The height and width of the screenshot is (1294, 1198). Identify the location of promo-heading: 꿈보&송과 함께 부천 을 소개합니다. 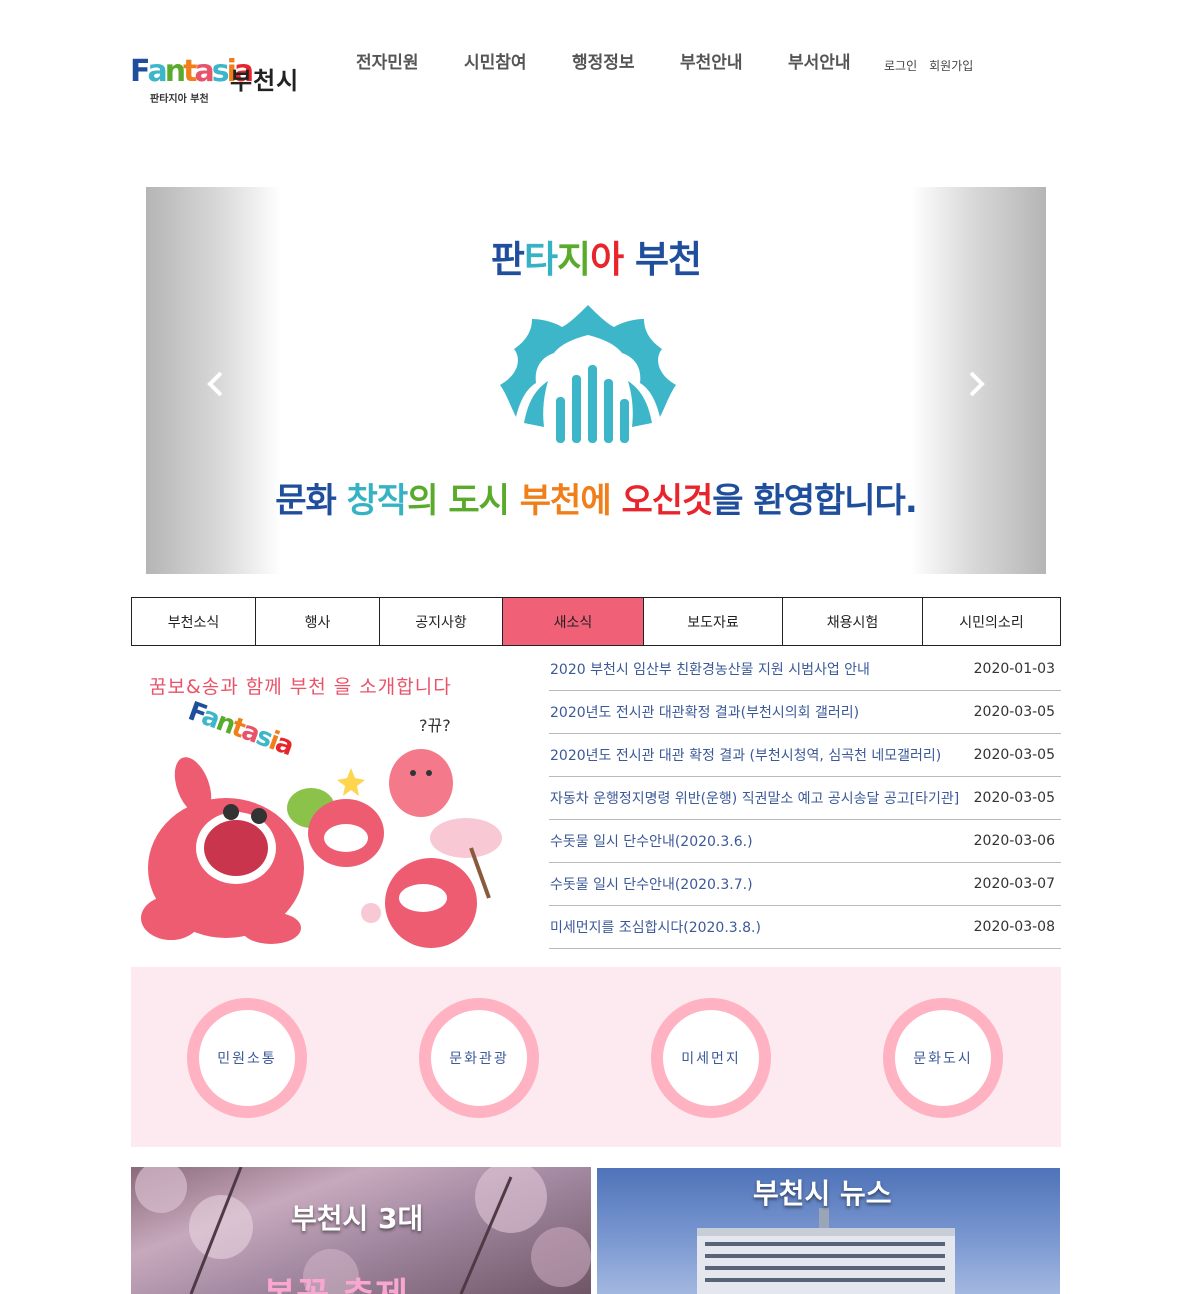
(300, 687).